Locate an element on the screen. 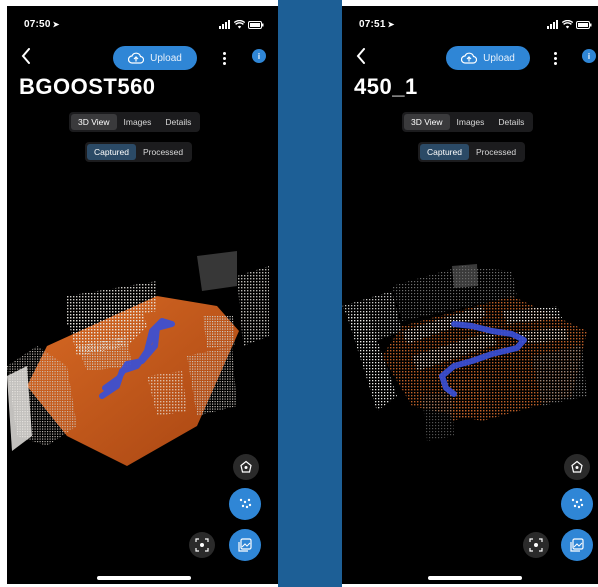 The height and width of the screenshot is (587, 598). status-time-text: 07:51 is located at coordinates (372, 24).